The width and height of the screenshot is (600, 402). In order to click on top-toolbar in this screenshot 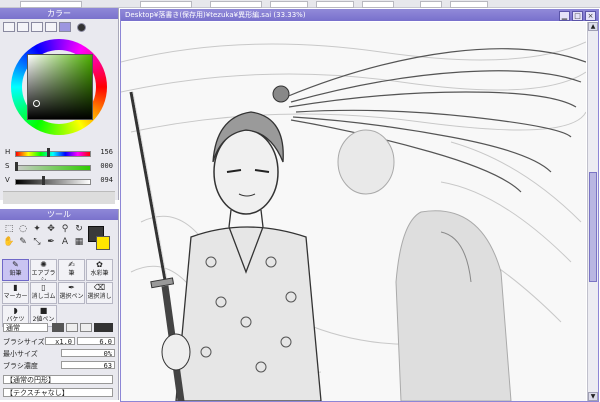, I will do `click(300, 4)`.